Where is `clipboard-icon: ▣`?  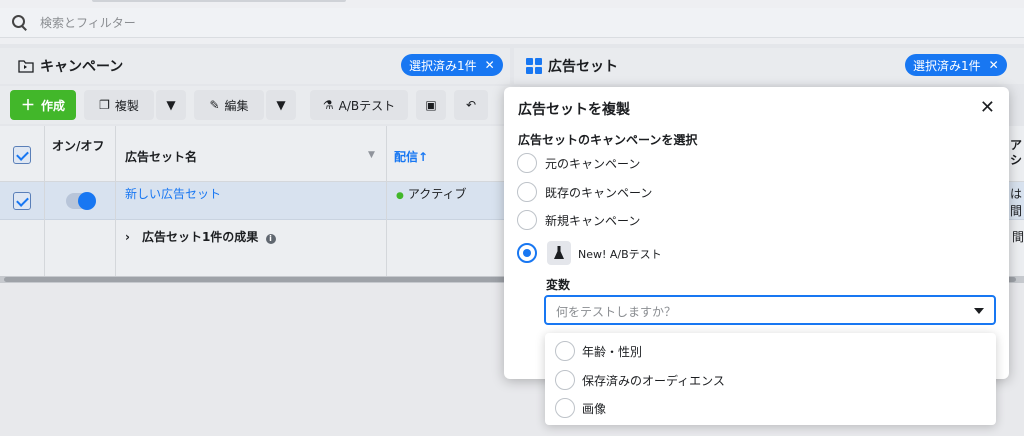 clipboard-icon: ▣ is located at coordinates (431, 105).